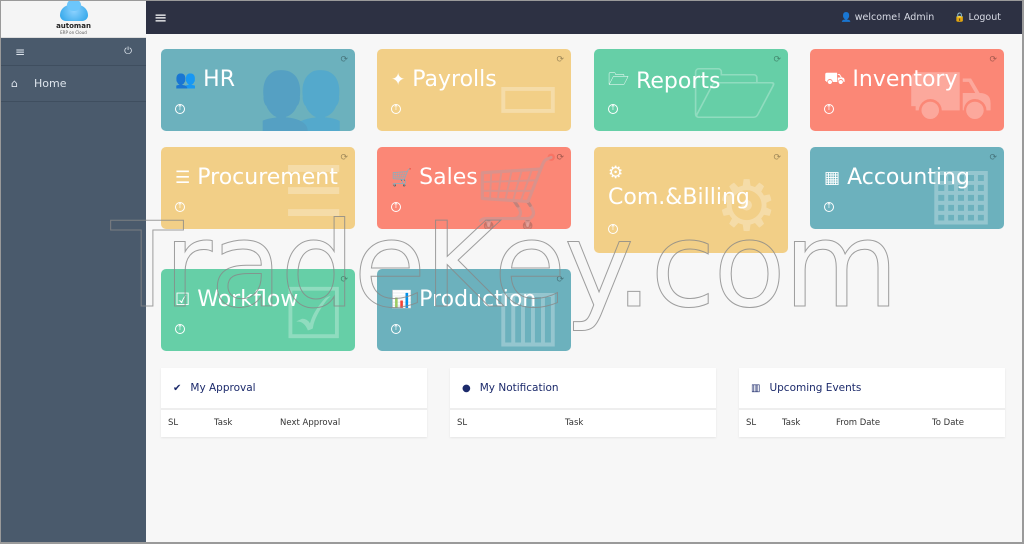 This screenshot has width=1024, height=544. I want to click on tile-inventory: ⟳ ⛟ Inventory ↑ ⛟, so click(907, 90).